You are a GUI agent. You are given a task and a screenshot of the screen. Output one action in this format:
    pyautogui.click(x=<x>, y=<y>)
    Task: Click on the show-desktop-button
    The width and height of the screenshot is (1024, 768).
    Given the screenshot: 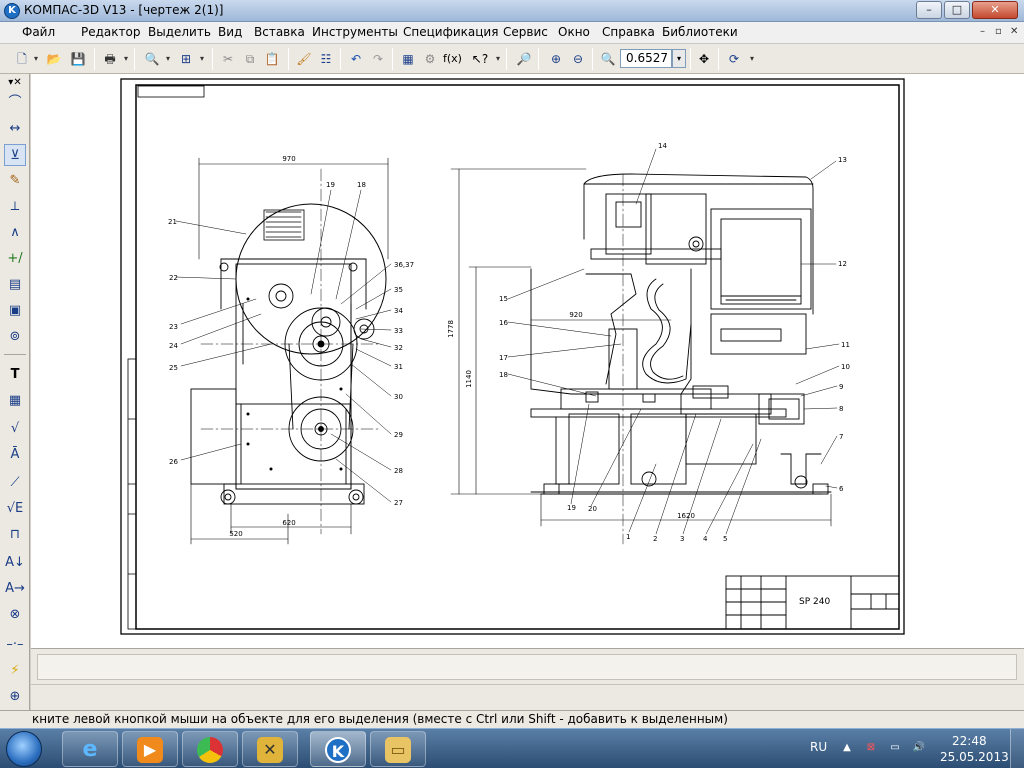 What is the action you would take?
    pyautogui.click(x=1017, y=748)
    